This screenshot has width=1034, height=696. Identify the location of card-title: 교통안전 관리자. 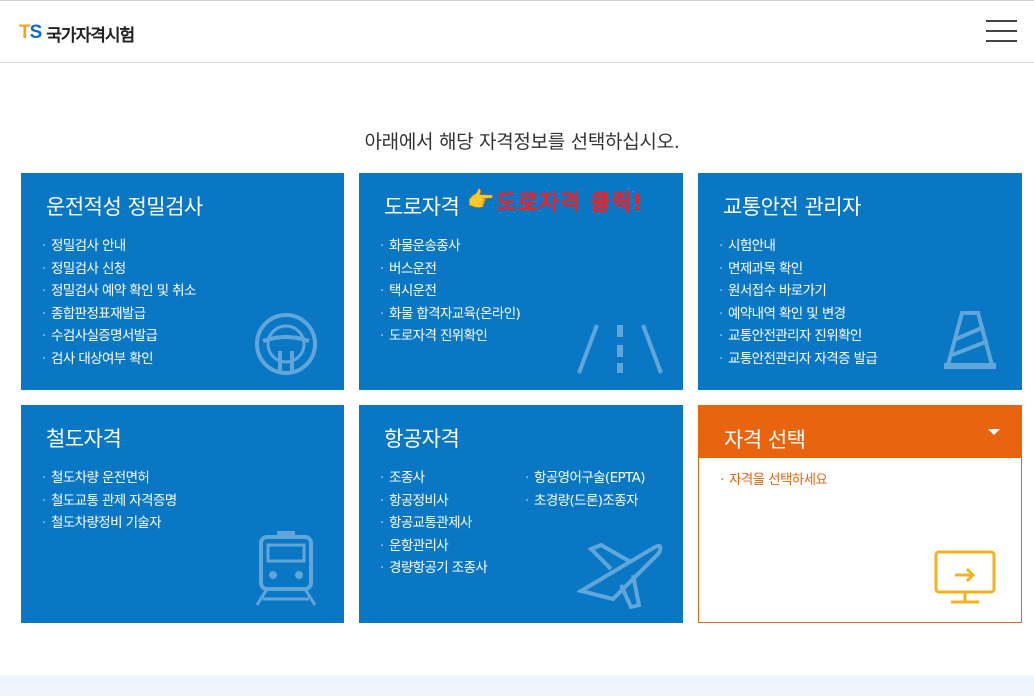
(792, 206).